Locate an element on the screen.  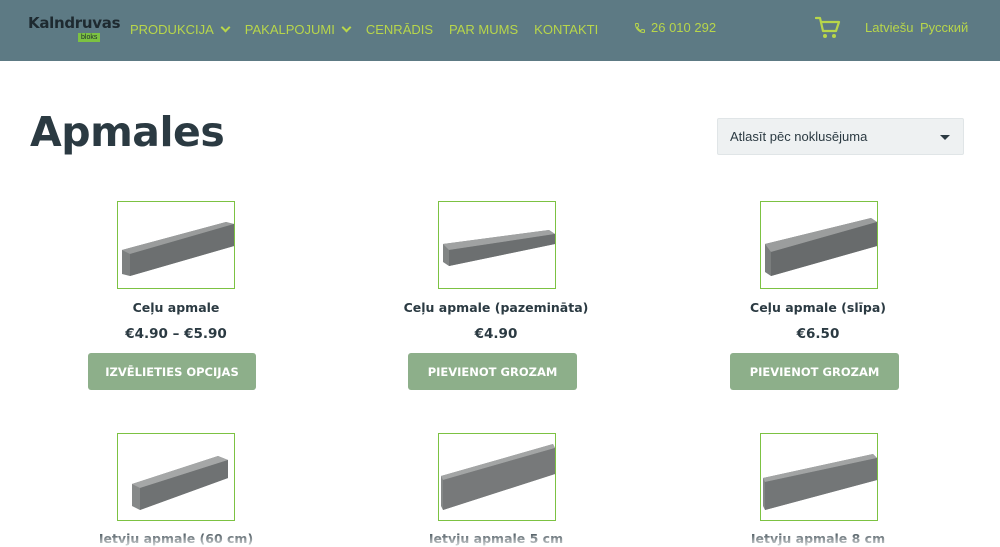
logo-subtitle: bloks is located at coordinates (89, 37).